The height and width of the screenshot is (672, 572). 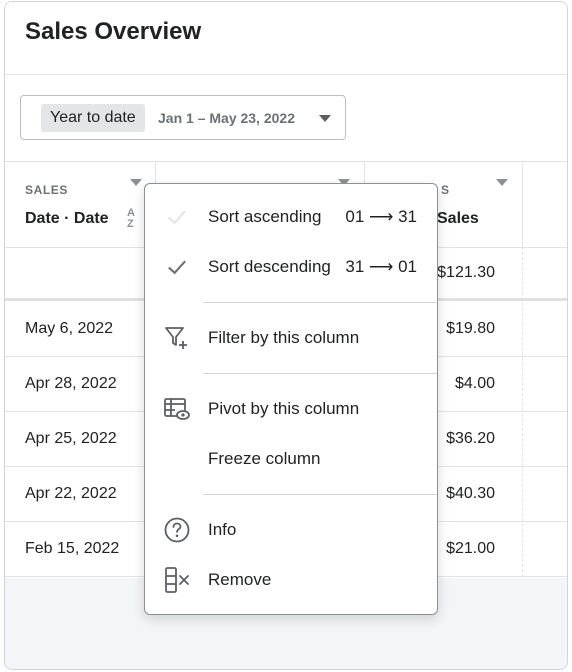 What do you see at coordinates (69, 328) in the screenshot?
I see `table-cell-date: May 6, 2022` at bounding box center [69, 328].